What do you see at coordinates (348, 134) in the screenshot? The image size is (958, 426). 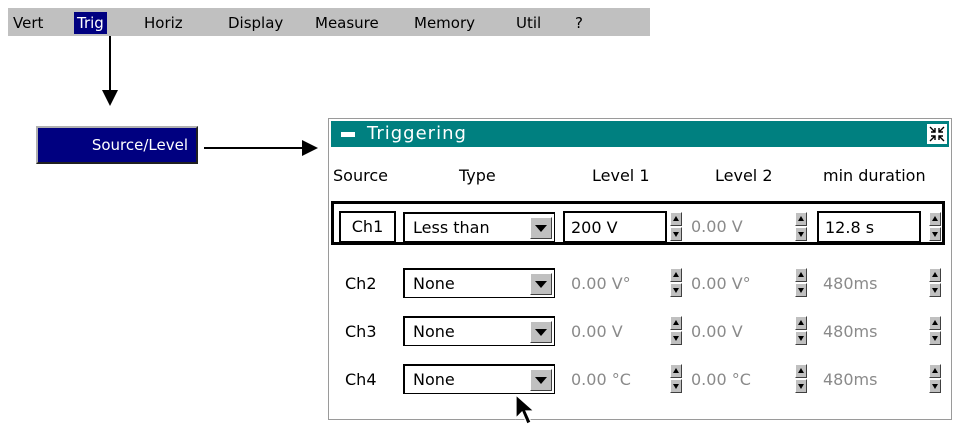 I see `minimize-icon` at bounding box center [348, 134].